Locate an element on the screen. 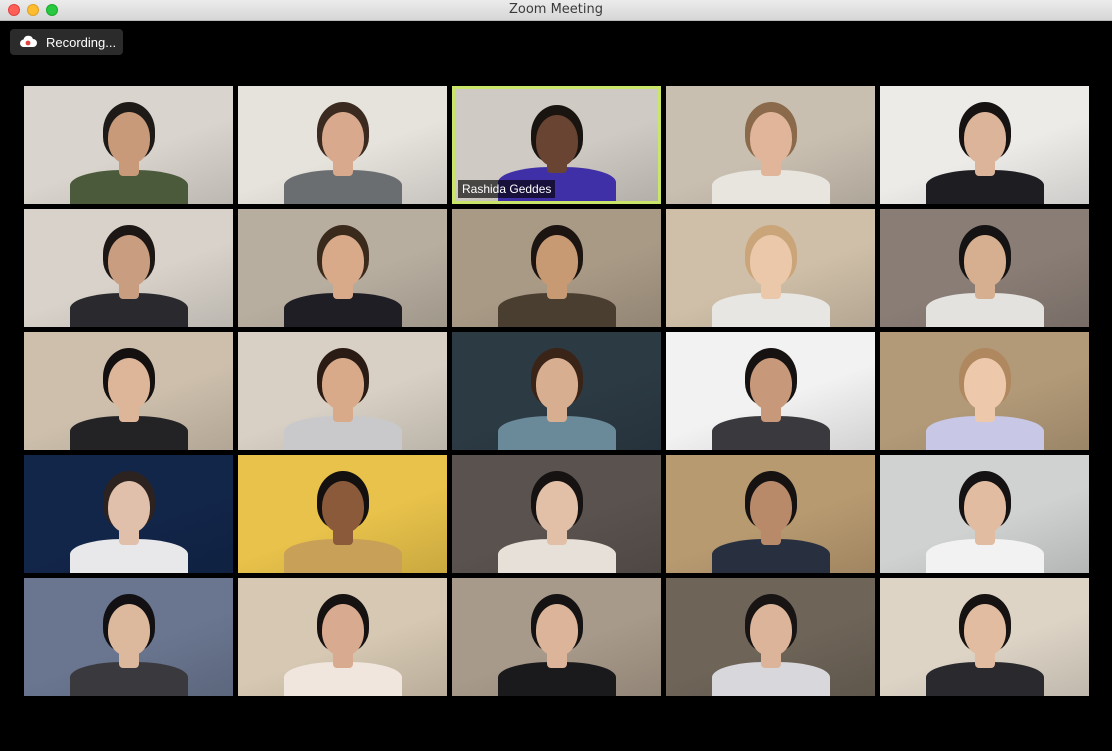  window-title: Zoom Meeting is located at coordinates (556, 9).